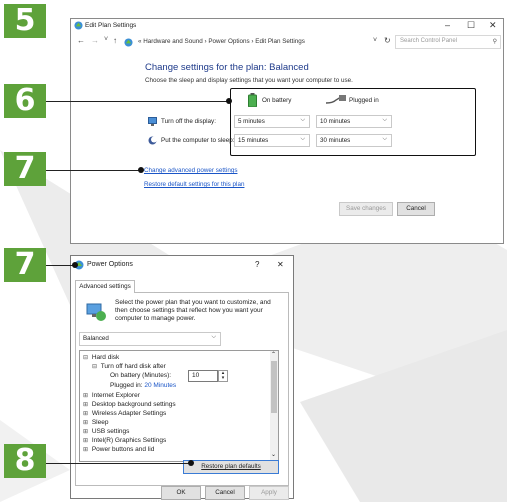  Describe the element at coordinates (150, 339) in the screenshot. I see `plan-selector-dropdown: Balanced ⌵` at that location.